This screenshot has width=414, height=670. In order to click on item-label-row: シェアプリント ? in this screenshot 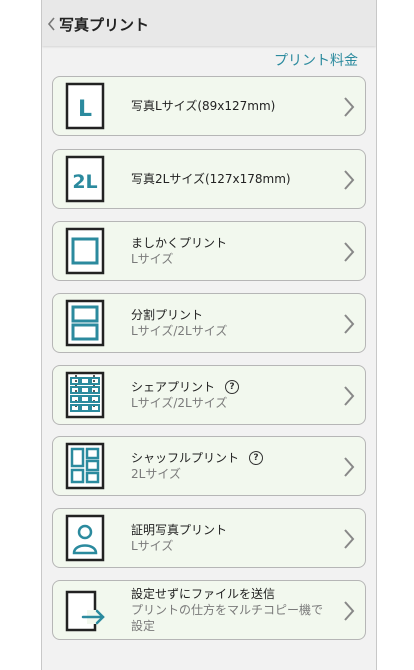, I will do `click(230, 387)`.